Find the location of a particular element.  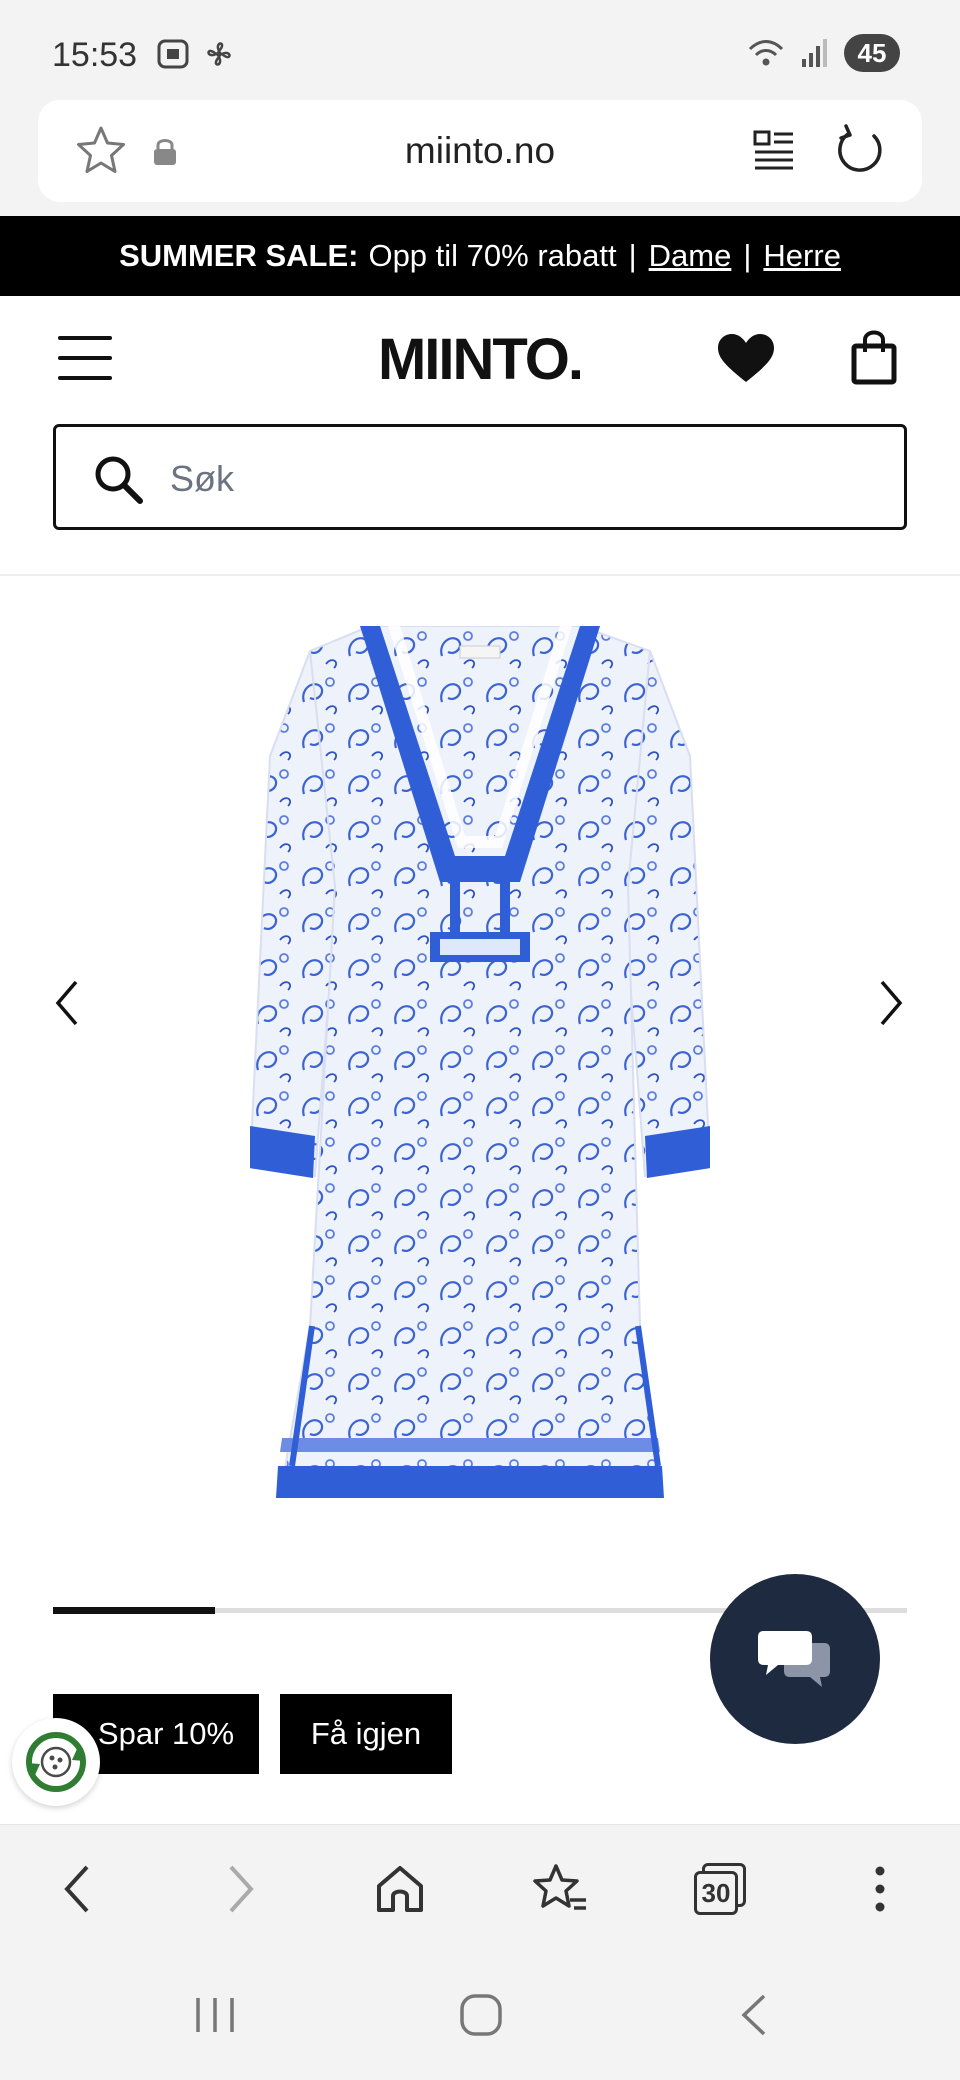

bookmarks-button is located at coordinates (560, 1889).